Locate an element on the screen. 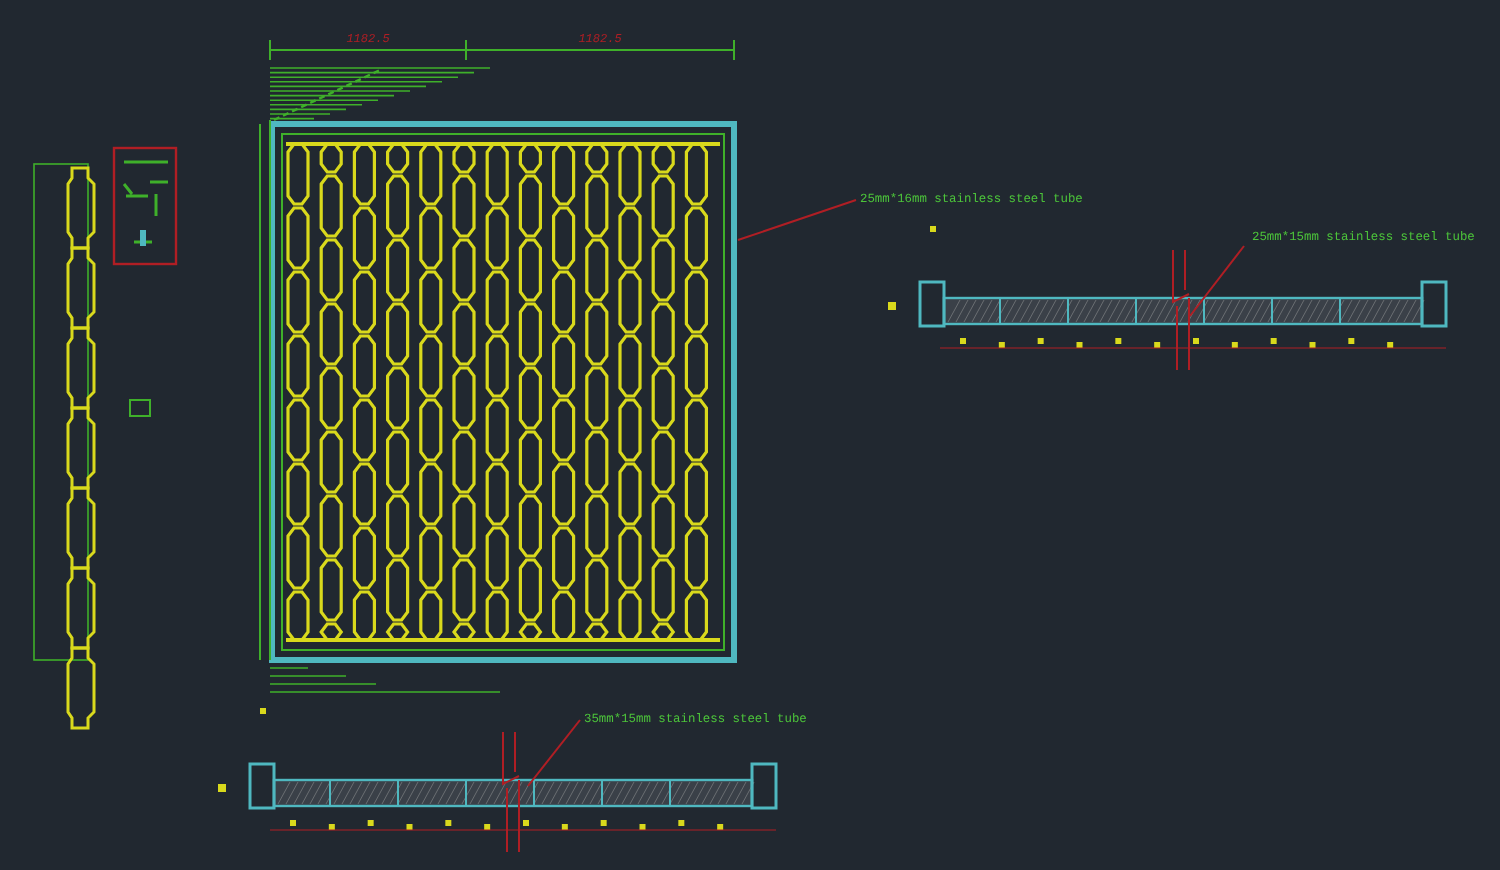  detail-drawing is located at coordinates (145, 206).